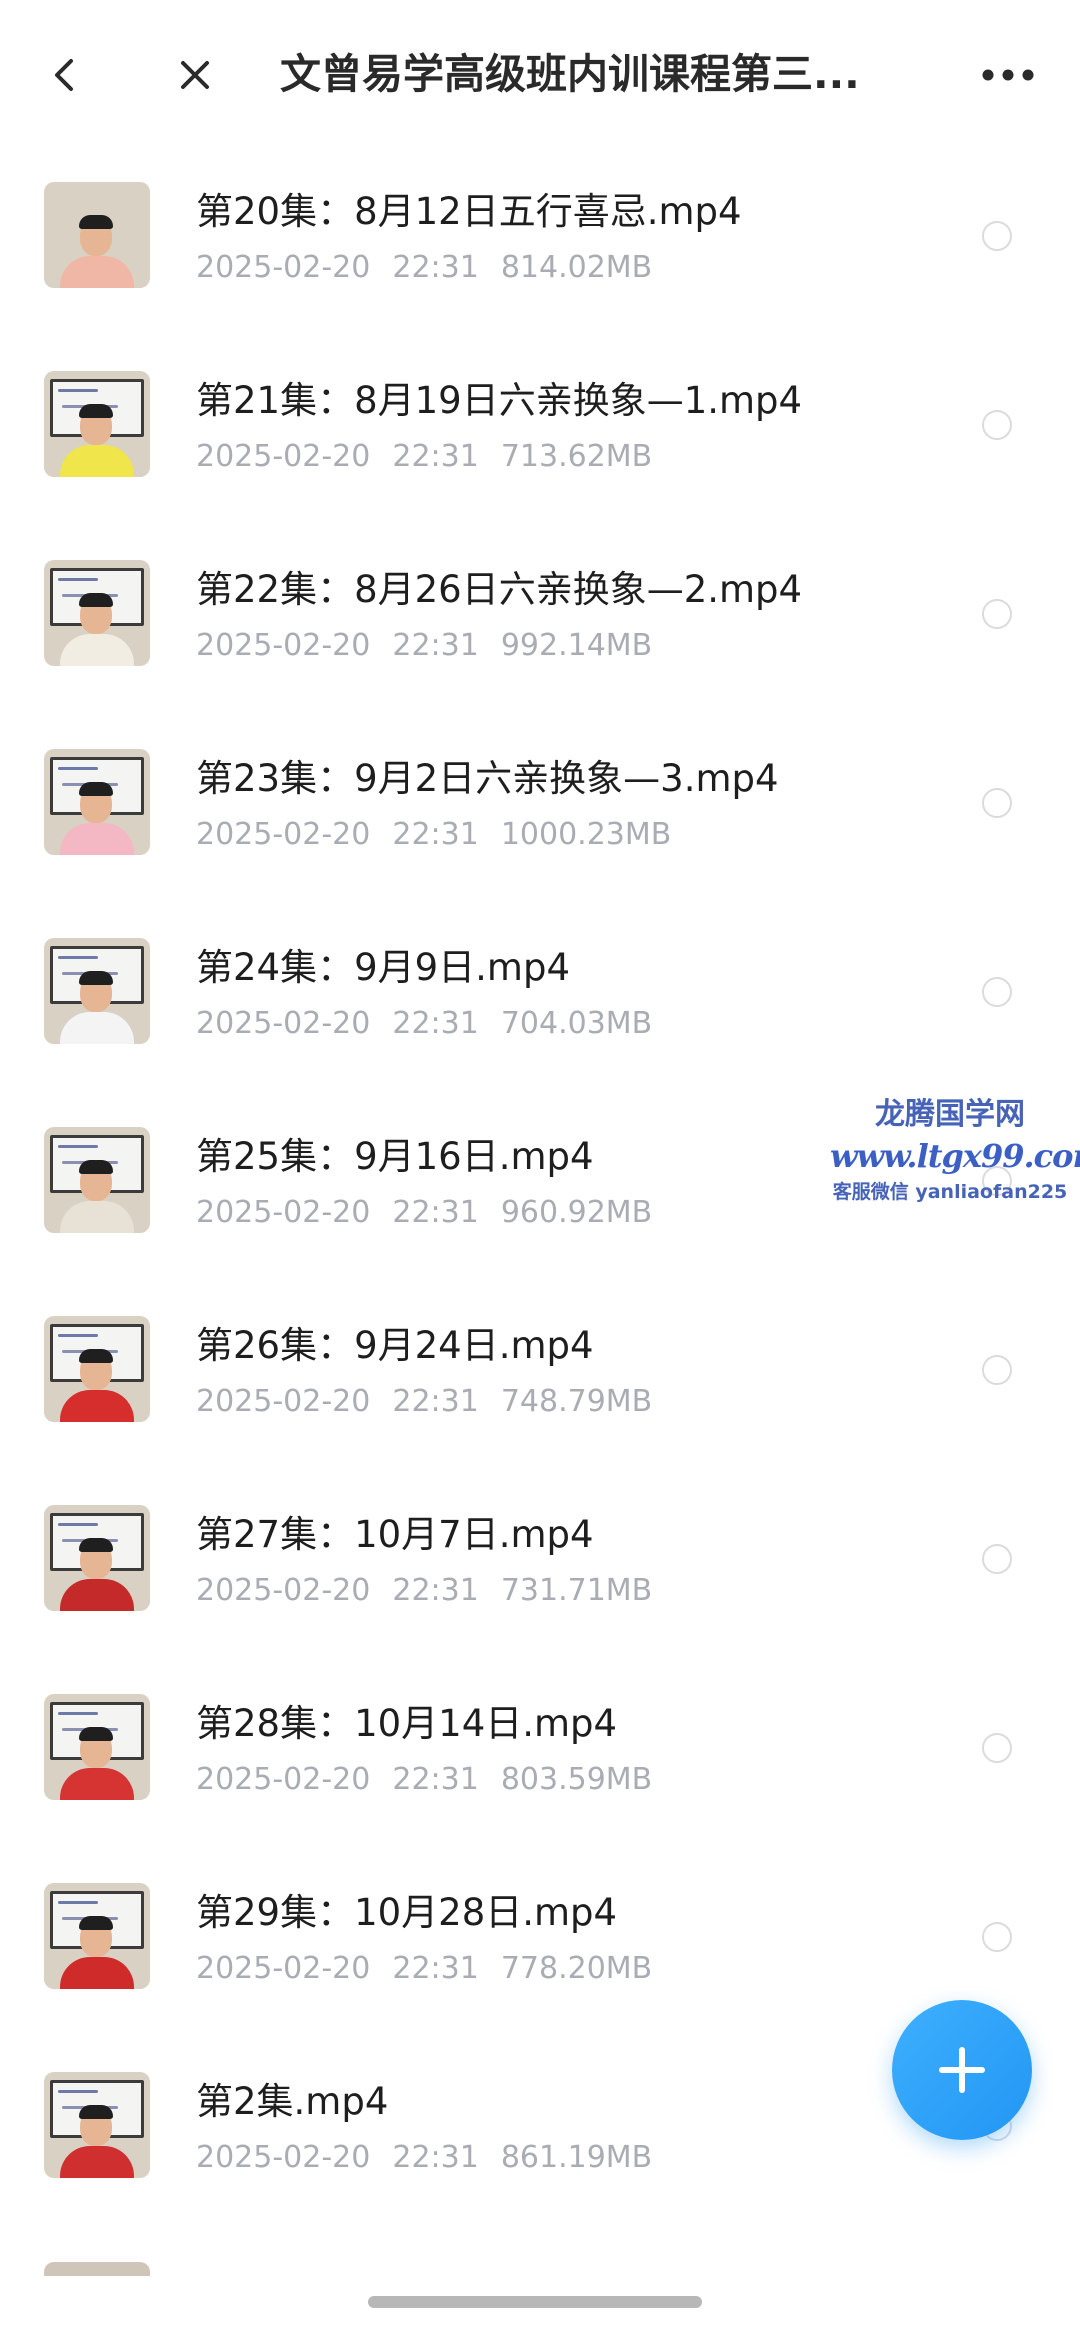 Image resolution: width=1080 pixels, height=2344 pixels. Describe the element at coordinates (576, 1212) in the screenshot. I see `file-size: 960.92MB` at that location.